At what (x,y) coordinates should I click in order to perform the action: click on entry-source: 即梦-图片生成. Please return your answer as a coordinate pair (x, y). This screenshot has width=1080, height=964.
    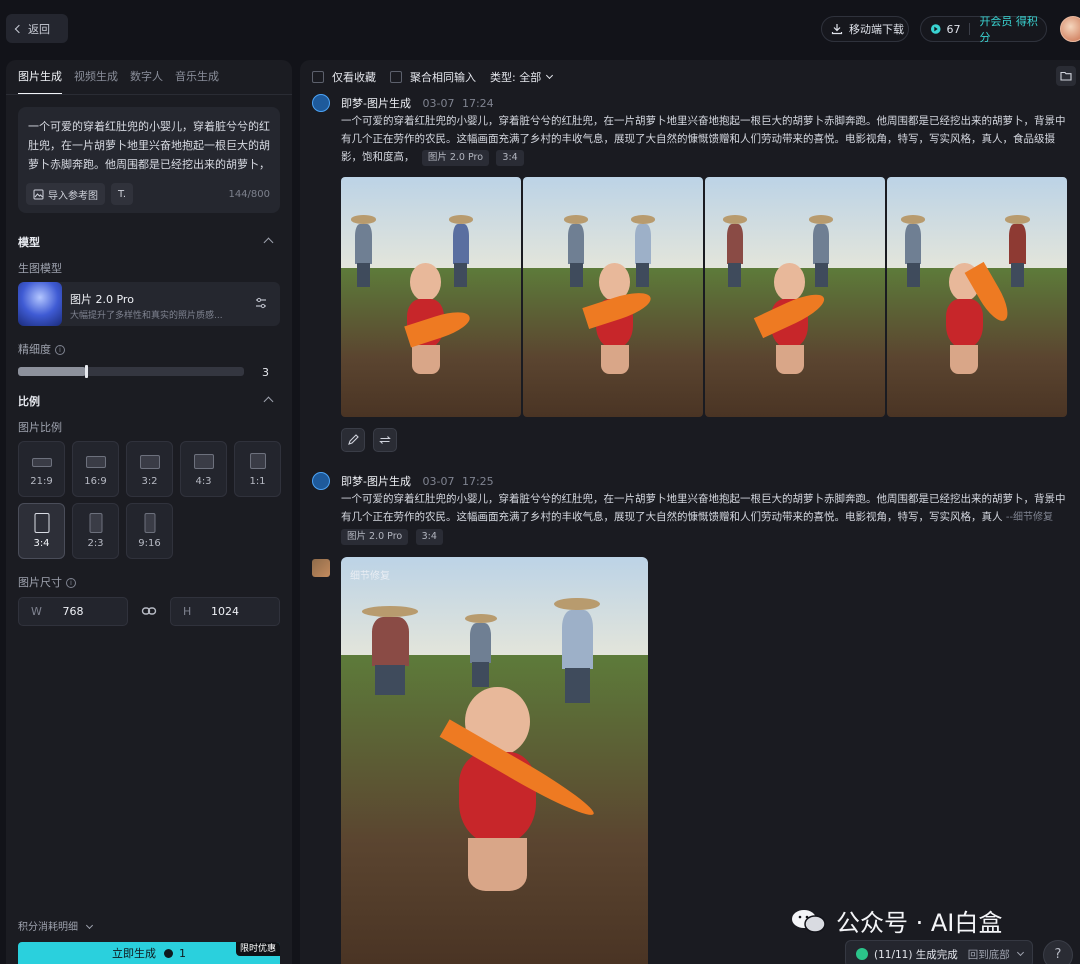
    Looking at the image, I should click on (376, 481).